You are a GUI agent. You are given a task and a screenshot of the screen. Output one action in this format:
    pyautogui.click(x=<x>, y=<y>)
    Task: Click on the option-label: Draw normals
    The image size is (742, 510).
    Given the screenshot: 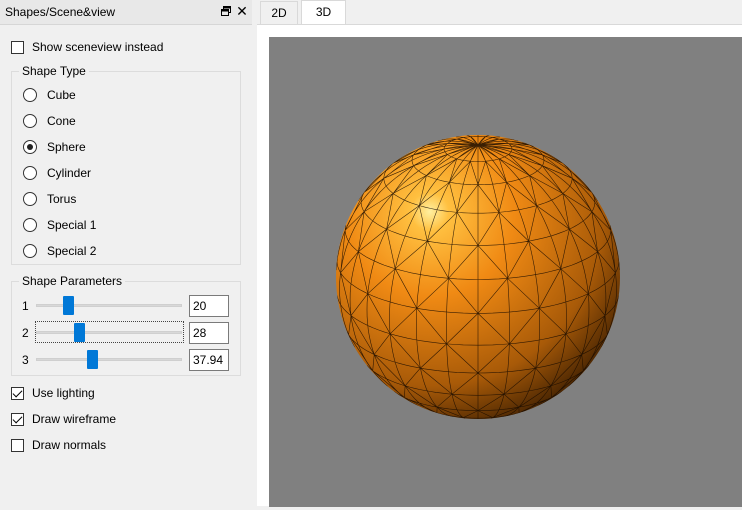 What is the action you would take?
    pyautogui.click(x=69, y=445)
    